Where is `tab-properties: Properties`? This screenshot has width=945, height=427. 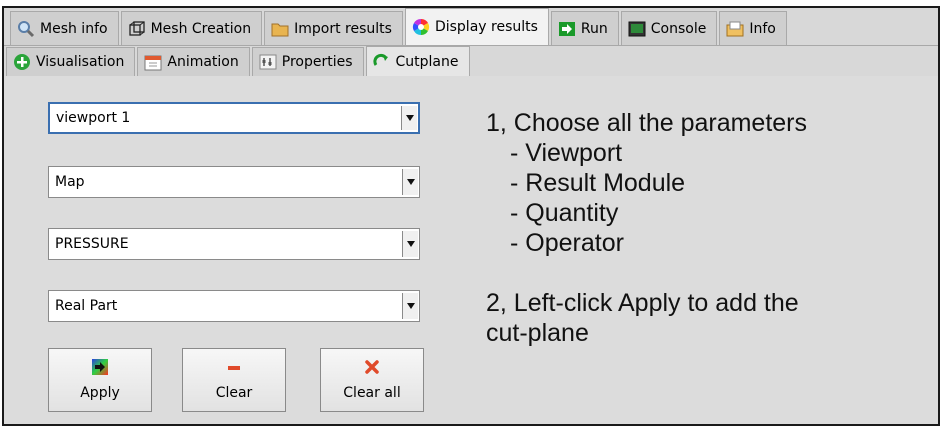 tab-properties: Properties is located at coordinates (307, 61).